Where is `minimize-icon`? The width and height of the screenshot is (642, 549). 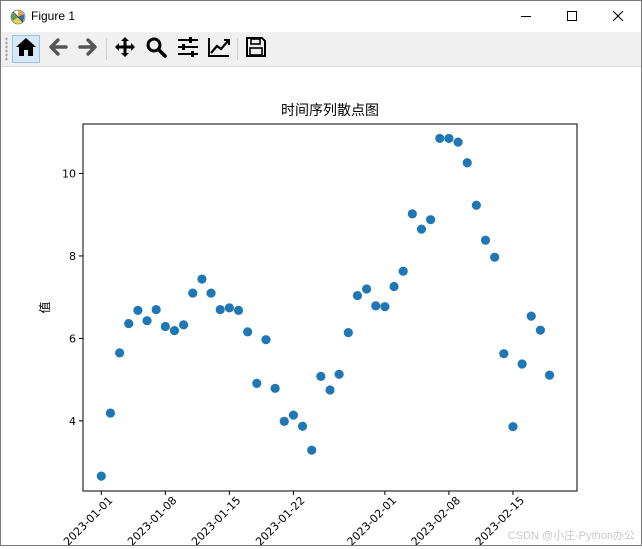
minimize-icon is located at coordinates (526, 16).